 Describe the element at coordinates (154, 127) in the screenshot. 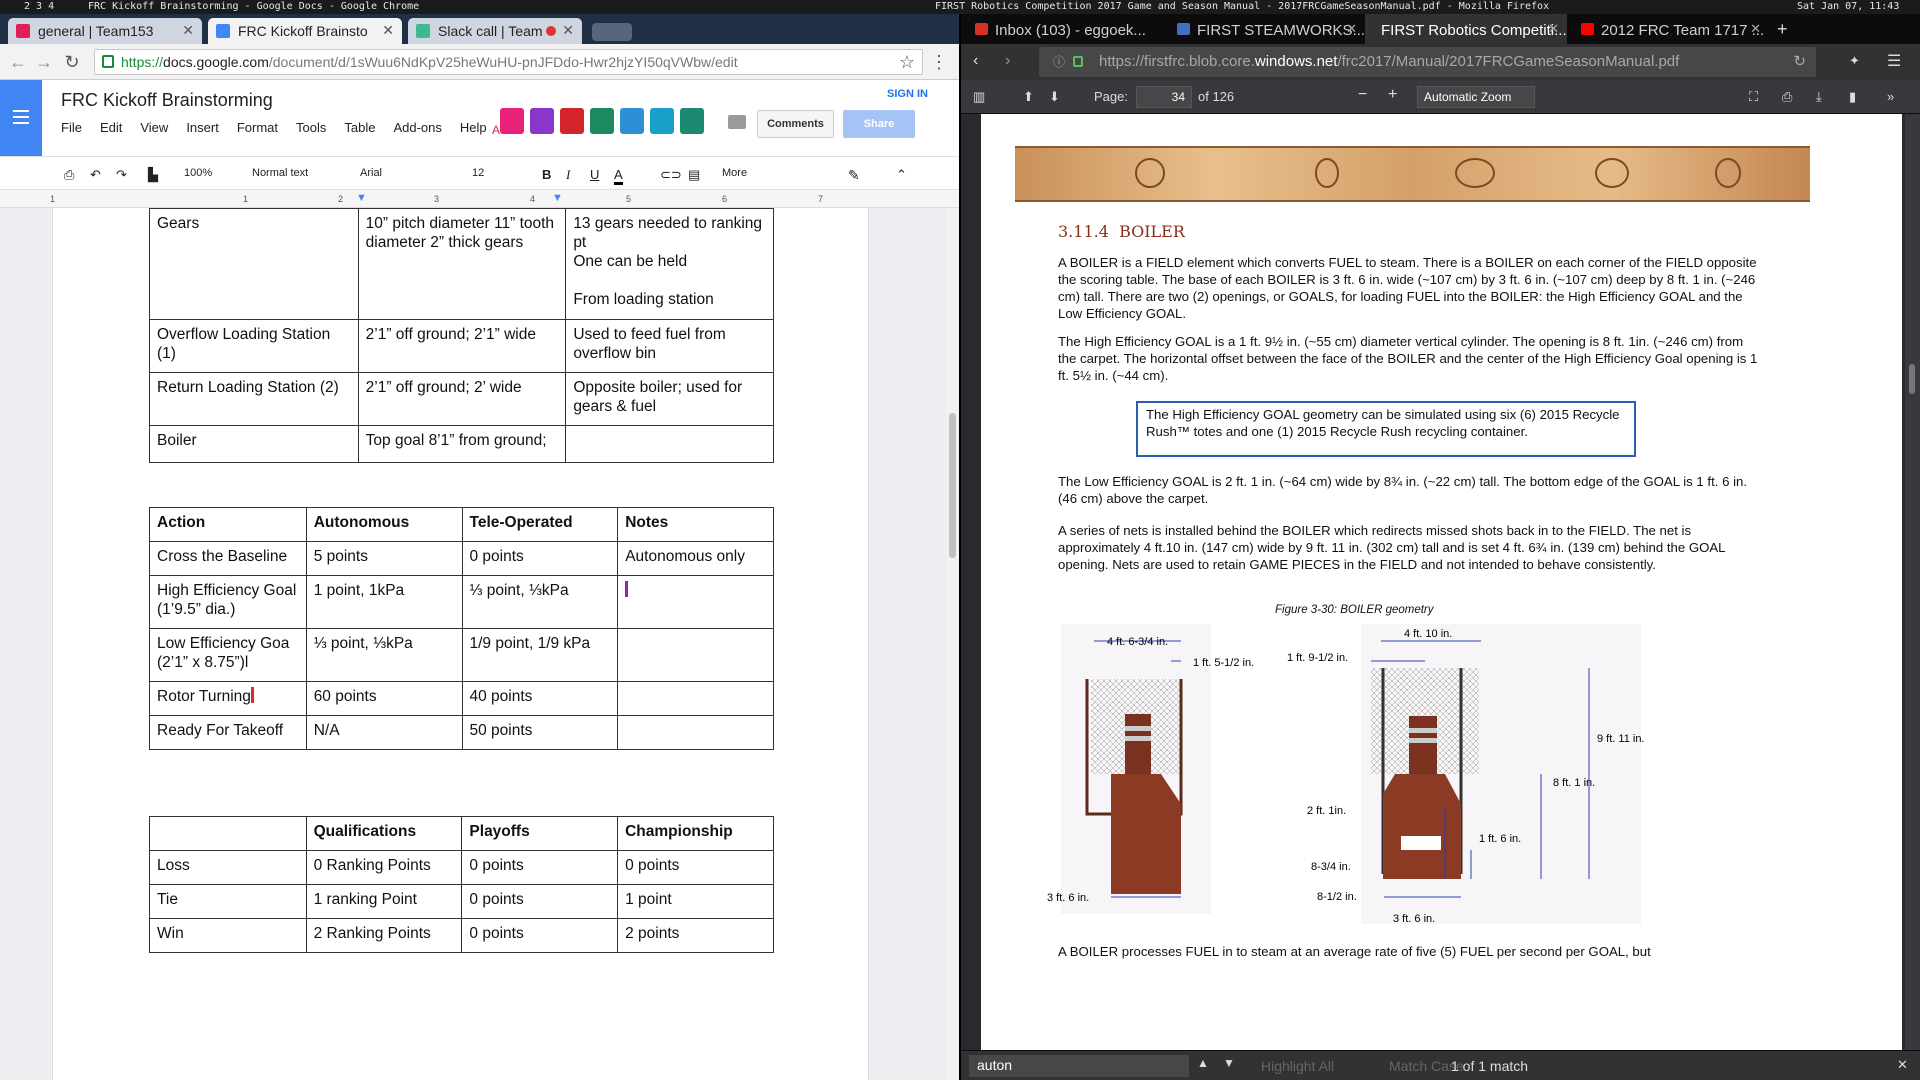

I see `menu-view: View` at that location.